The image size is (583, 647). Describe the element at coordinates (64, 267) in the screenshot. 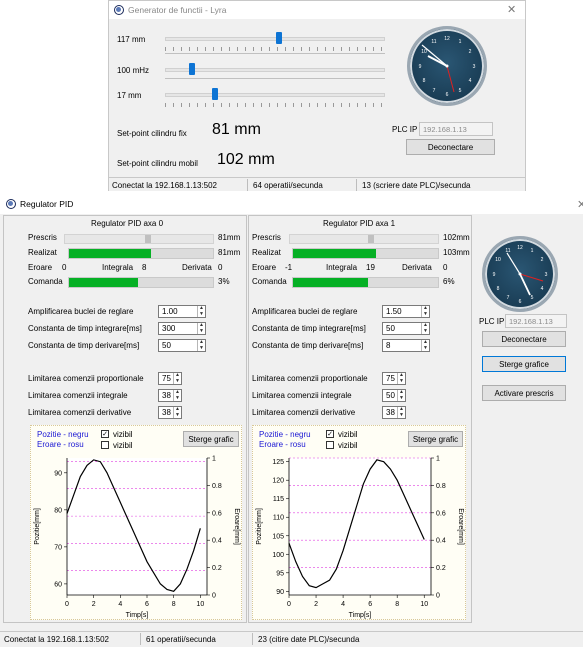

I see `eroare-value: 0` at that location.